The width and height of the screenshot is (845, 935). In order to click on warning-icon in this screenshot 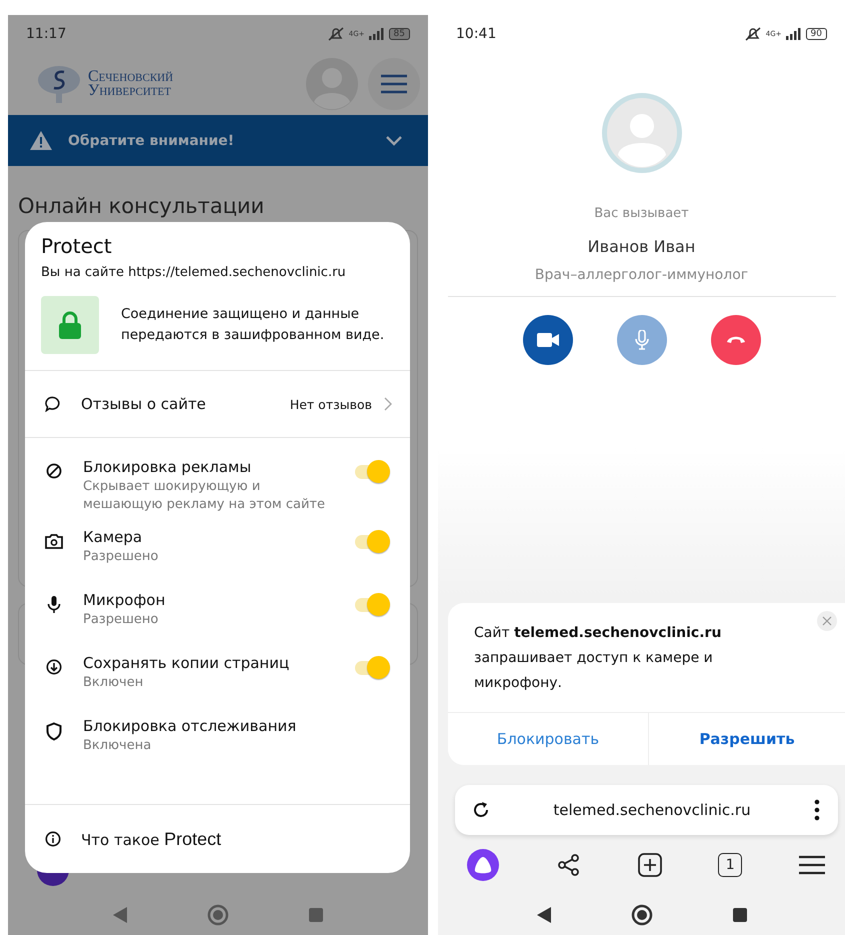, I will do `click(41, 140)`.